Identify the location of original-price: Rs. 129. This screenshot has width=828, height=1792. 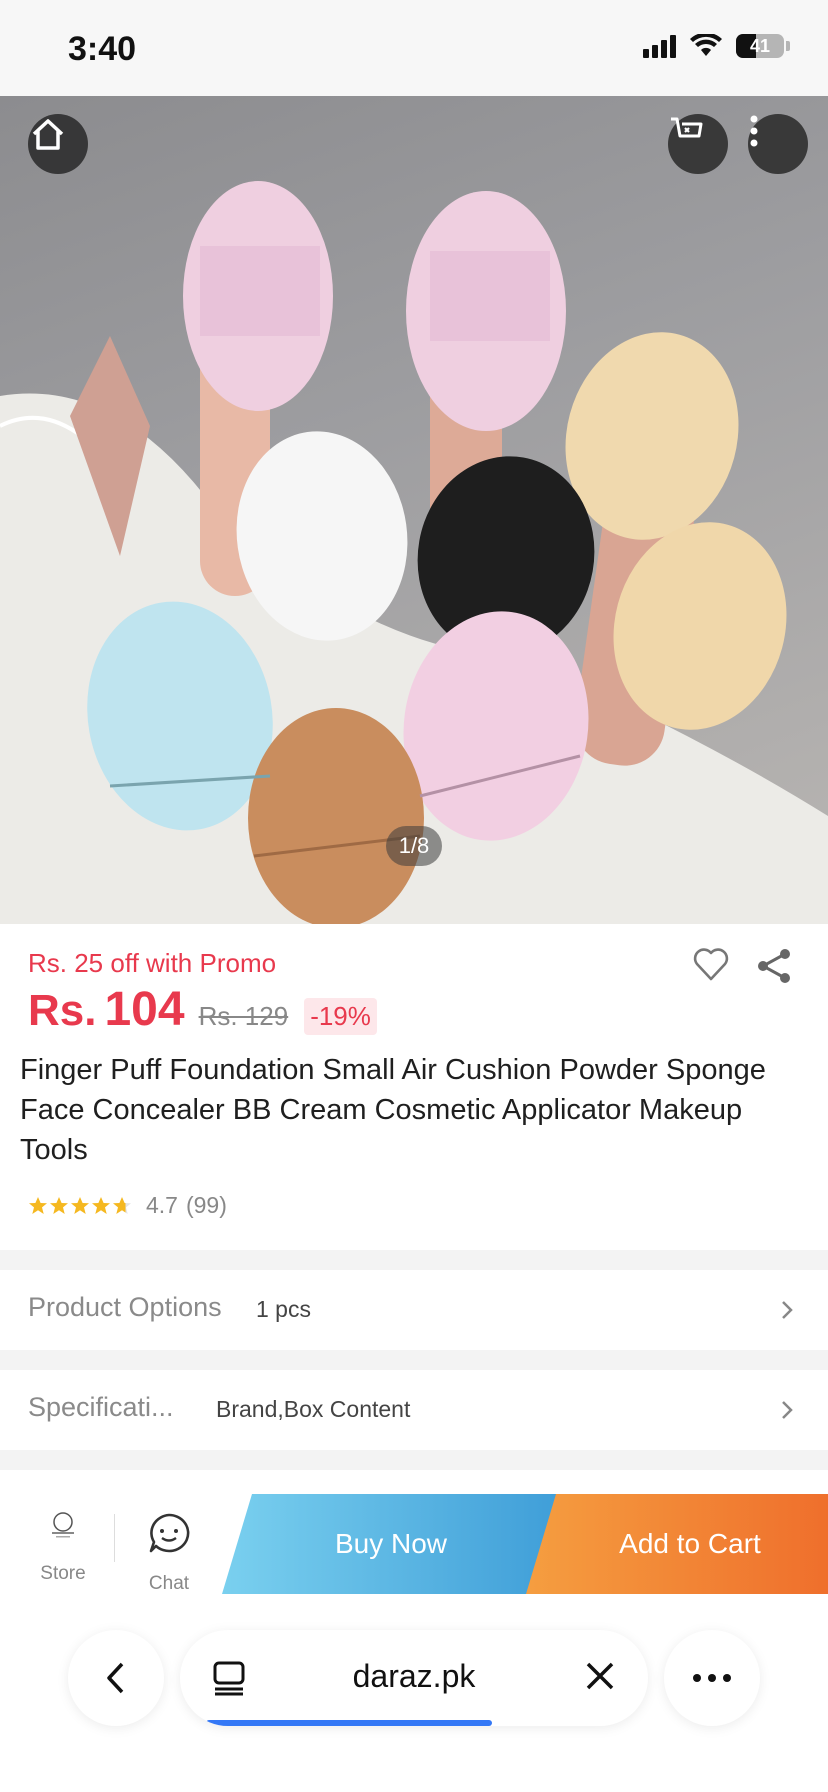
(243, 1016).